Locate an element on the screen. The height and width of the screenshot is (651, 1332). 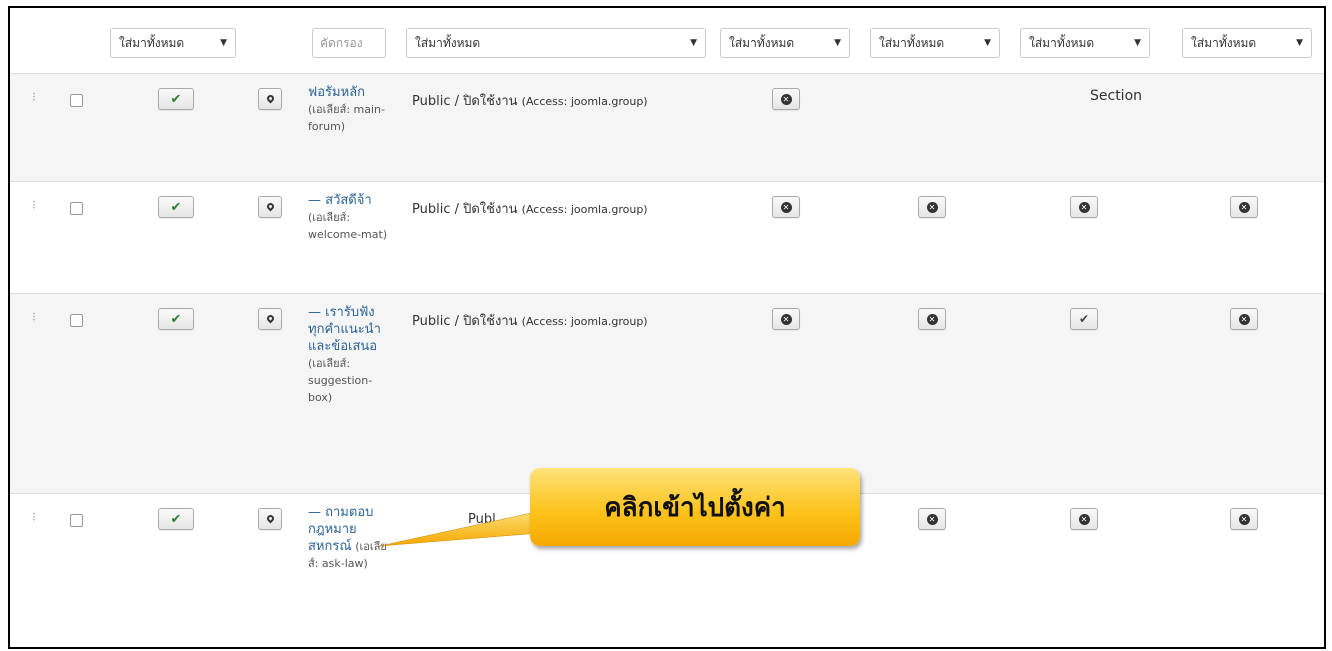
permission-toggle-button: ✔ is located at coordinates (1084, 319).